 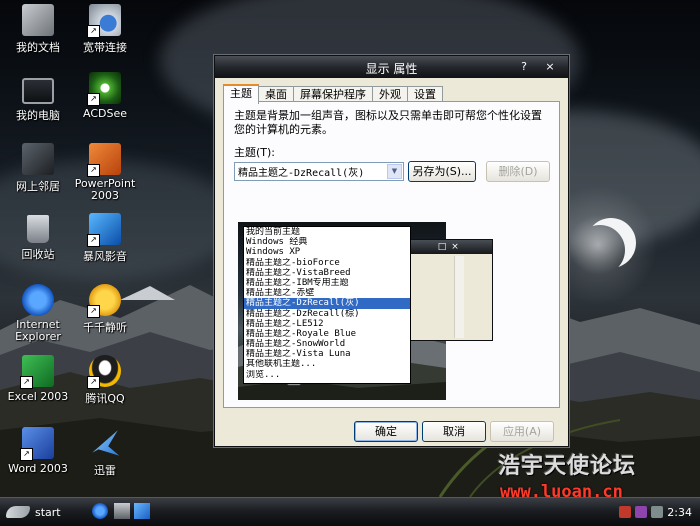 What do you see at coordinates (38, 186) in the screenshot?
I see `desktop-icon-label: 网上邻居` at bounding box center [38, 186].